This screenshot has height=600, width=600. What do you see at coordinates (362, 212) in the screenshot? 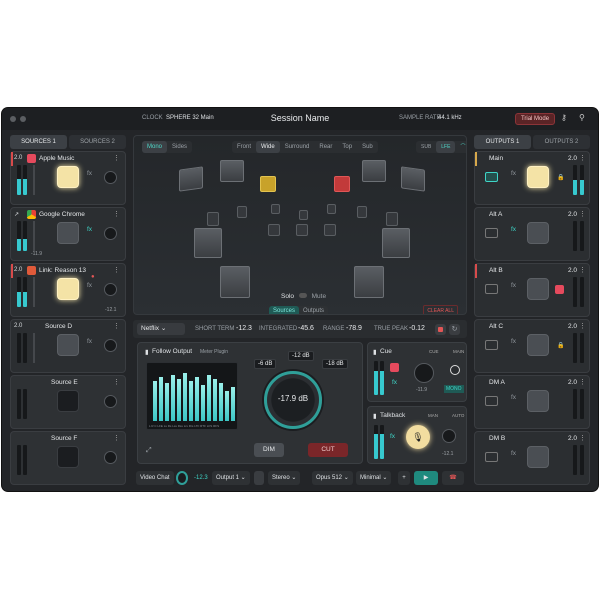
I see `speaker-top-right` at bounding box center [362, 212].